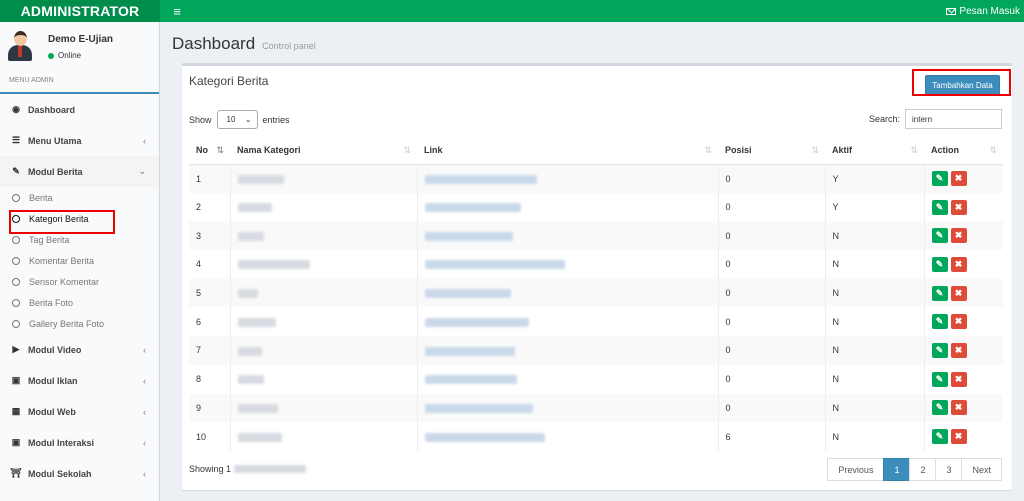 Image resolution: width=1024 pixels, height=501 pixels. What do you see at coordinates (237, 119) in the screenshot?
I see `entries-select: 10 ⌄` at bounding box center [237, 119].